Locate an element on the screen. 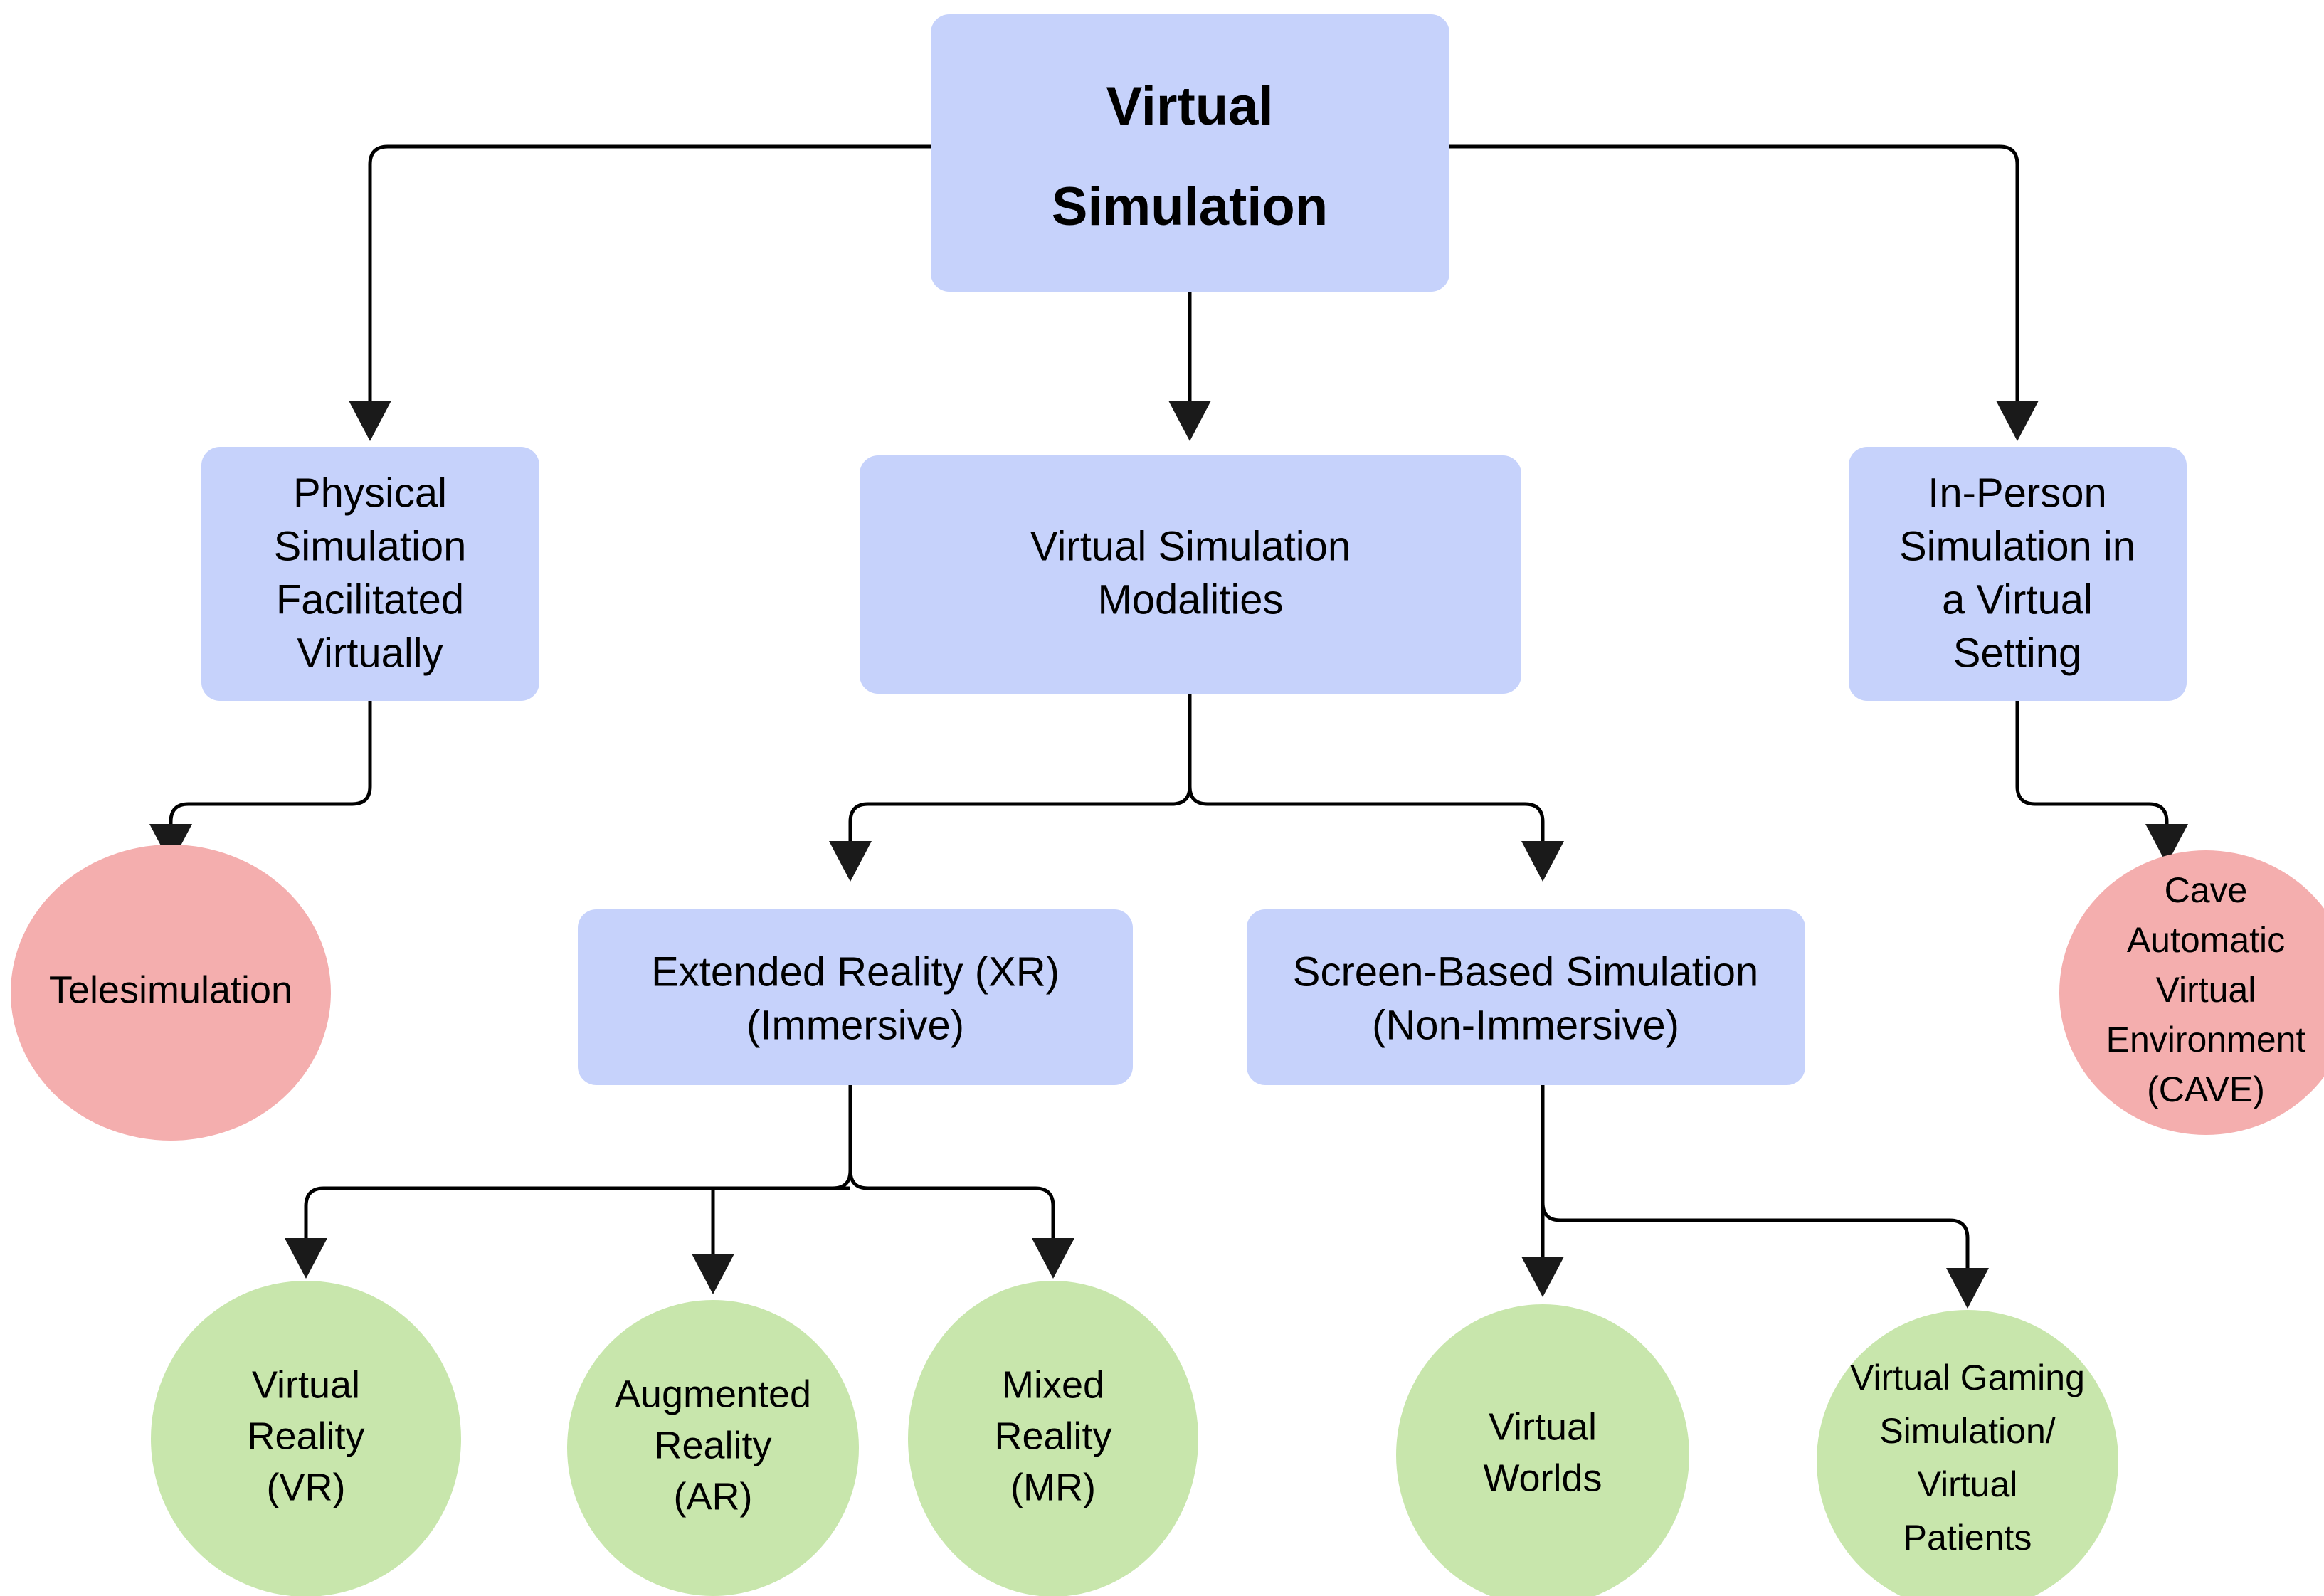 The image size is (2324, 1596). arrowhead-screen-based is located at coordinates (1542, 862).